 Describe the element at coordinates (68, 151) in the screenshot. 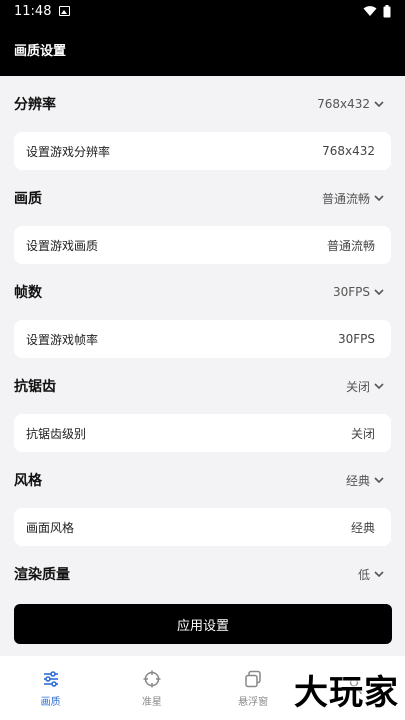

I see `card-label: 设置游戏分辨率` at that location.